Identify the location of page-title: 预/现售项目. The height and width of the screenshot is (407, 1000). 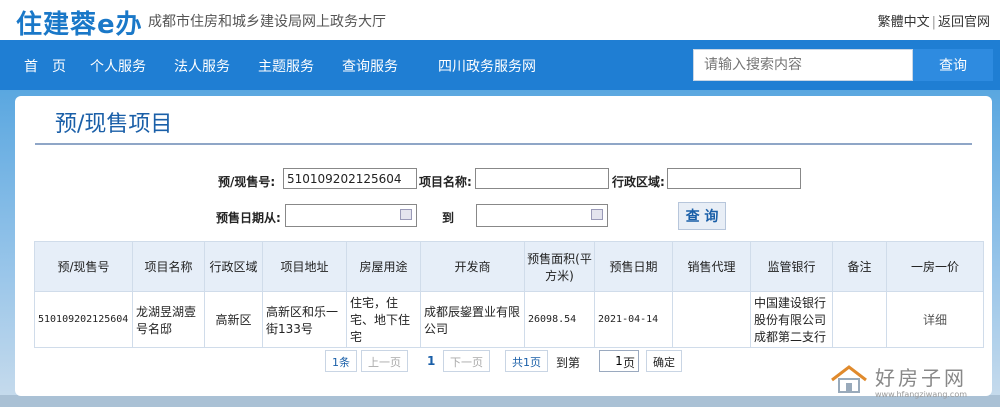
(114, 124).